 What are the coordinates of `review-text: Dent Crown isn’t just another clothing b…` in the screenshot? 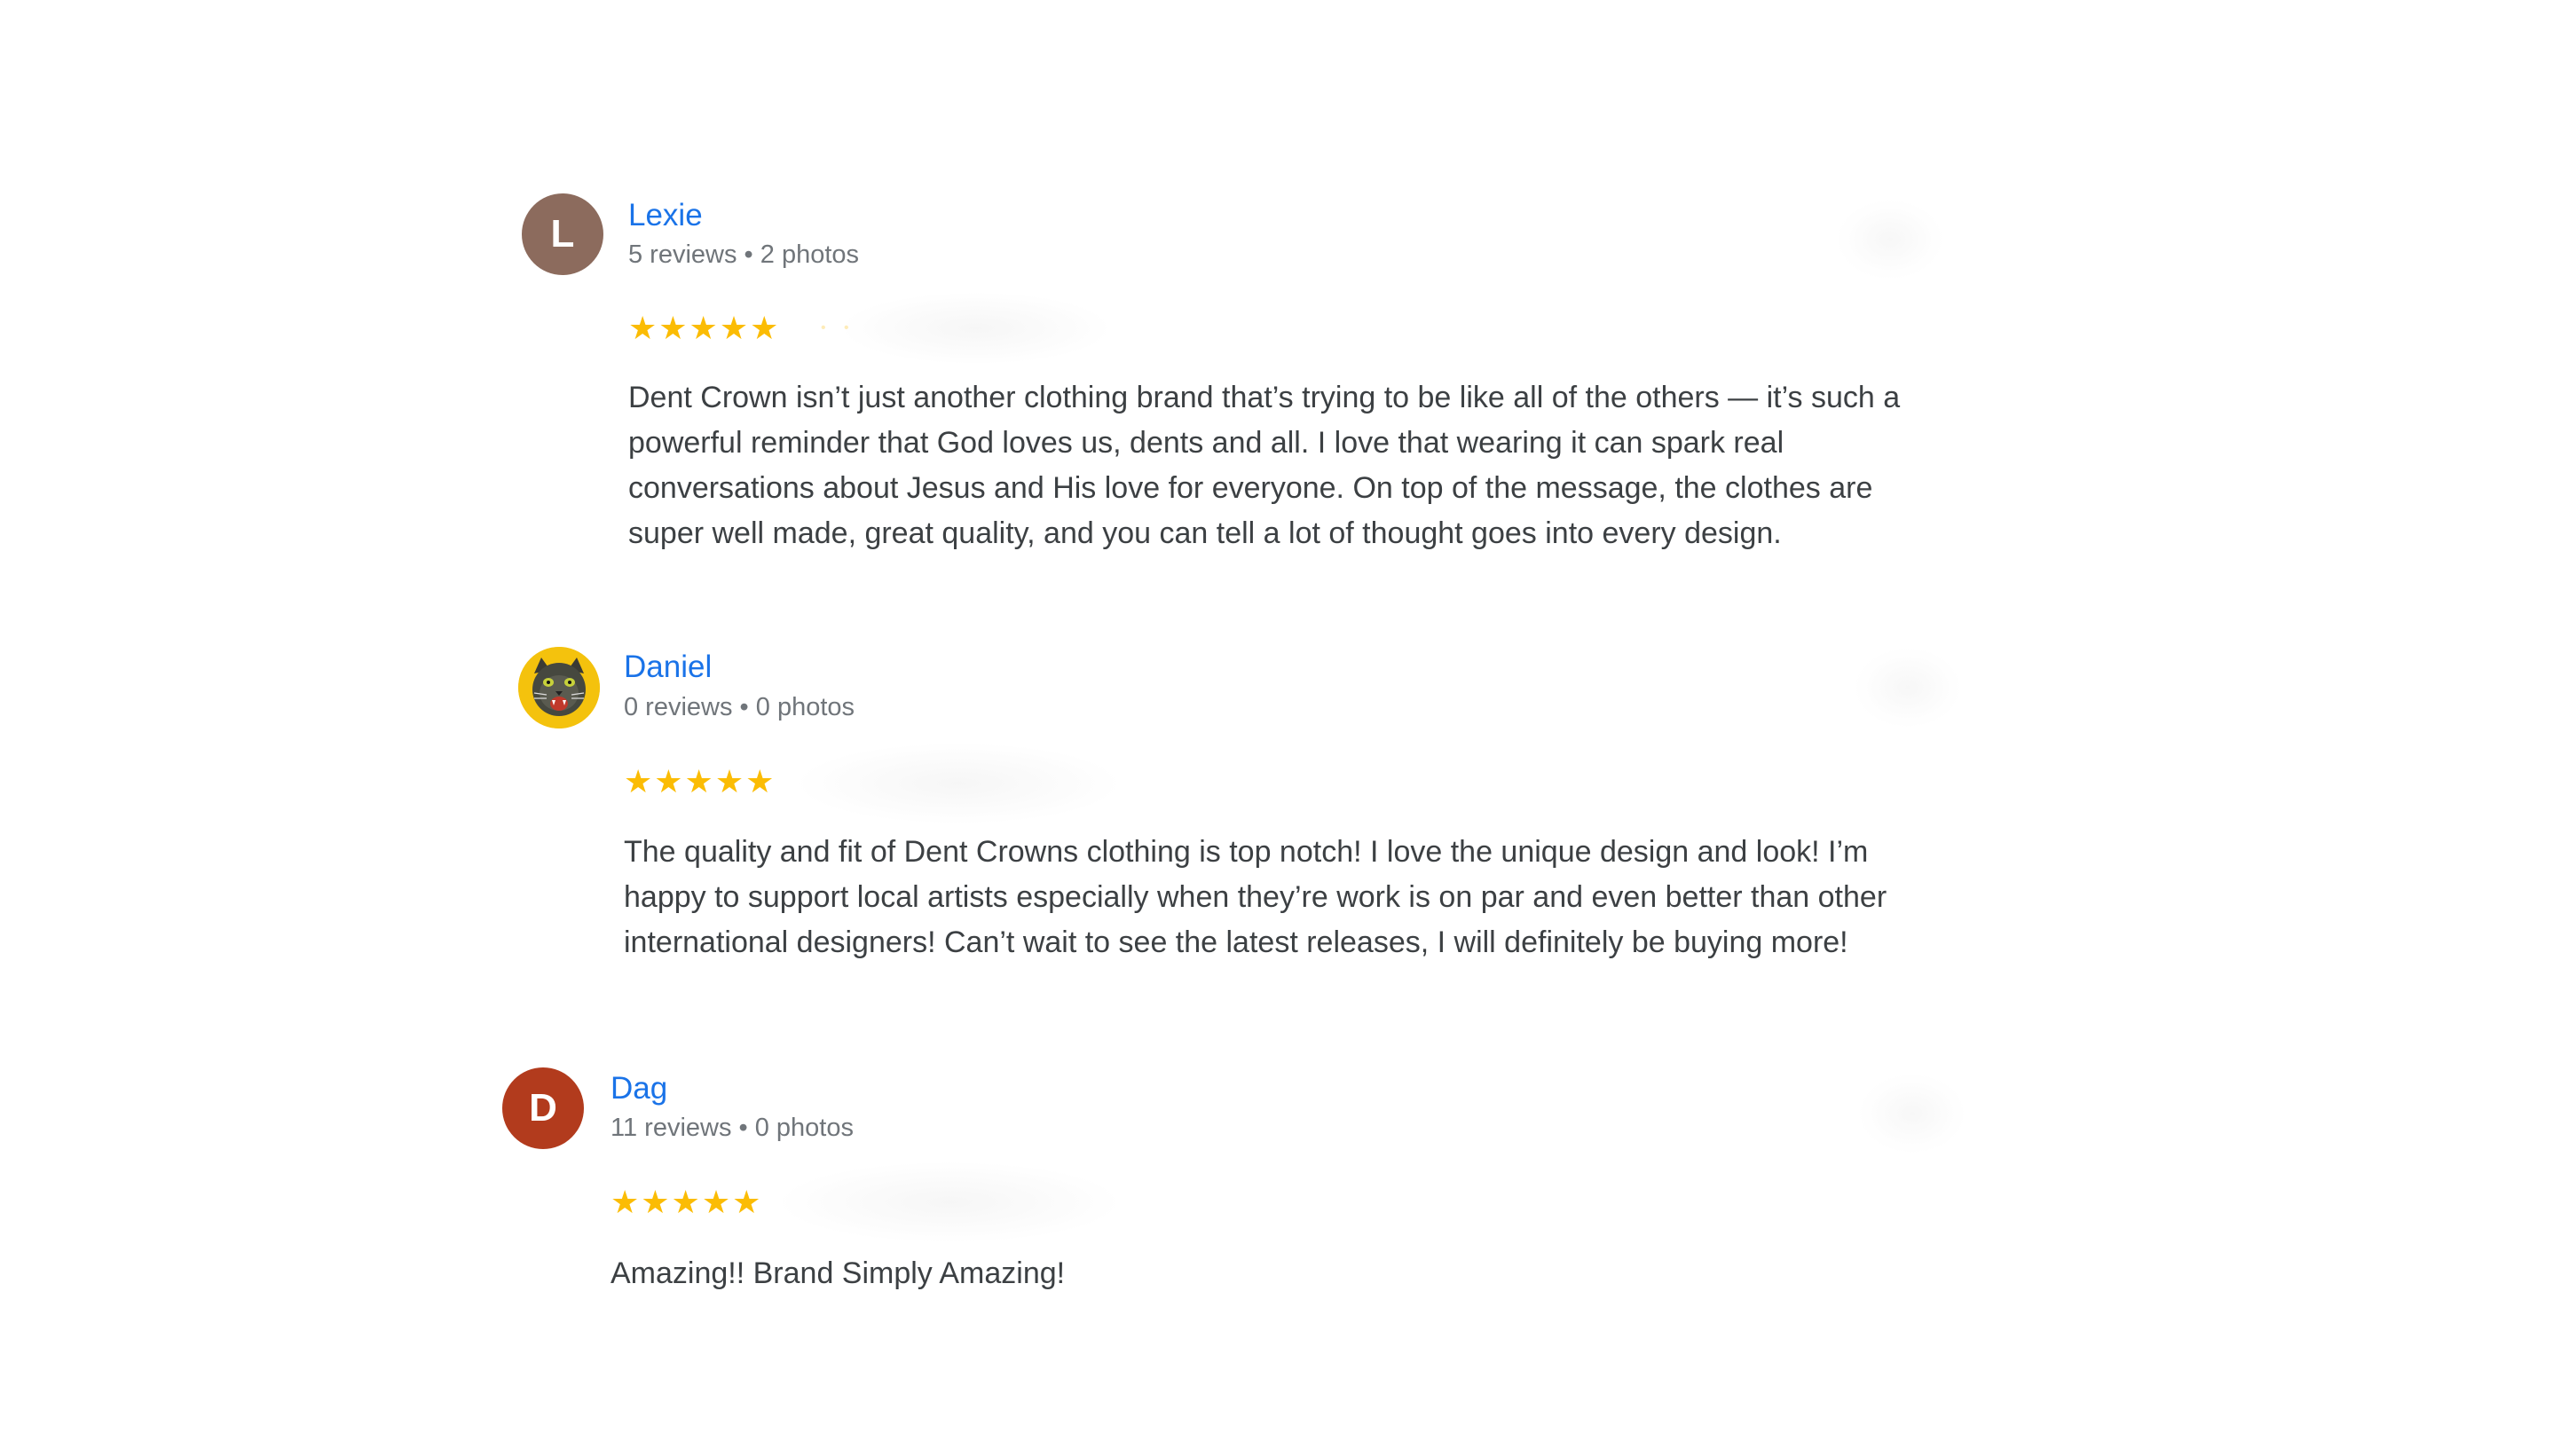 It's located at (1264, 465).